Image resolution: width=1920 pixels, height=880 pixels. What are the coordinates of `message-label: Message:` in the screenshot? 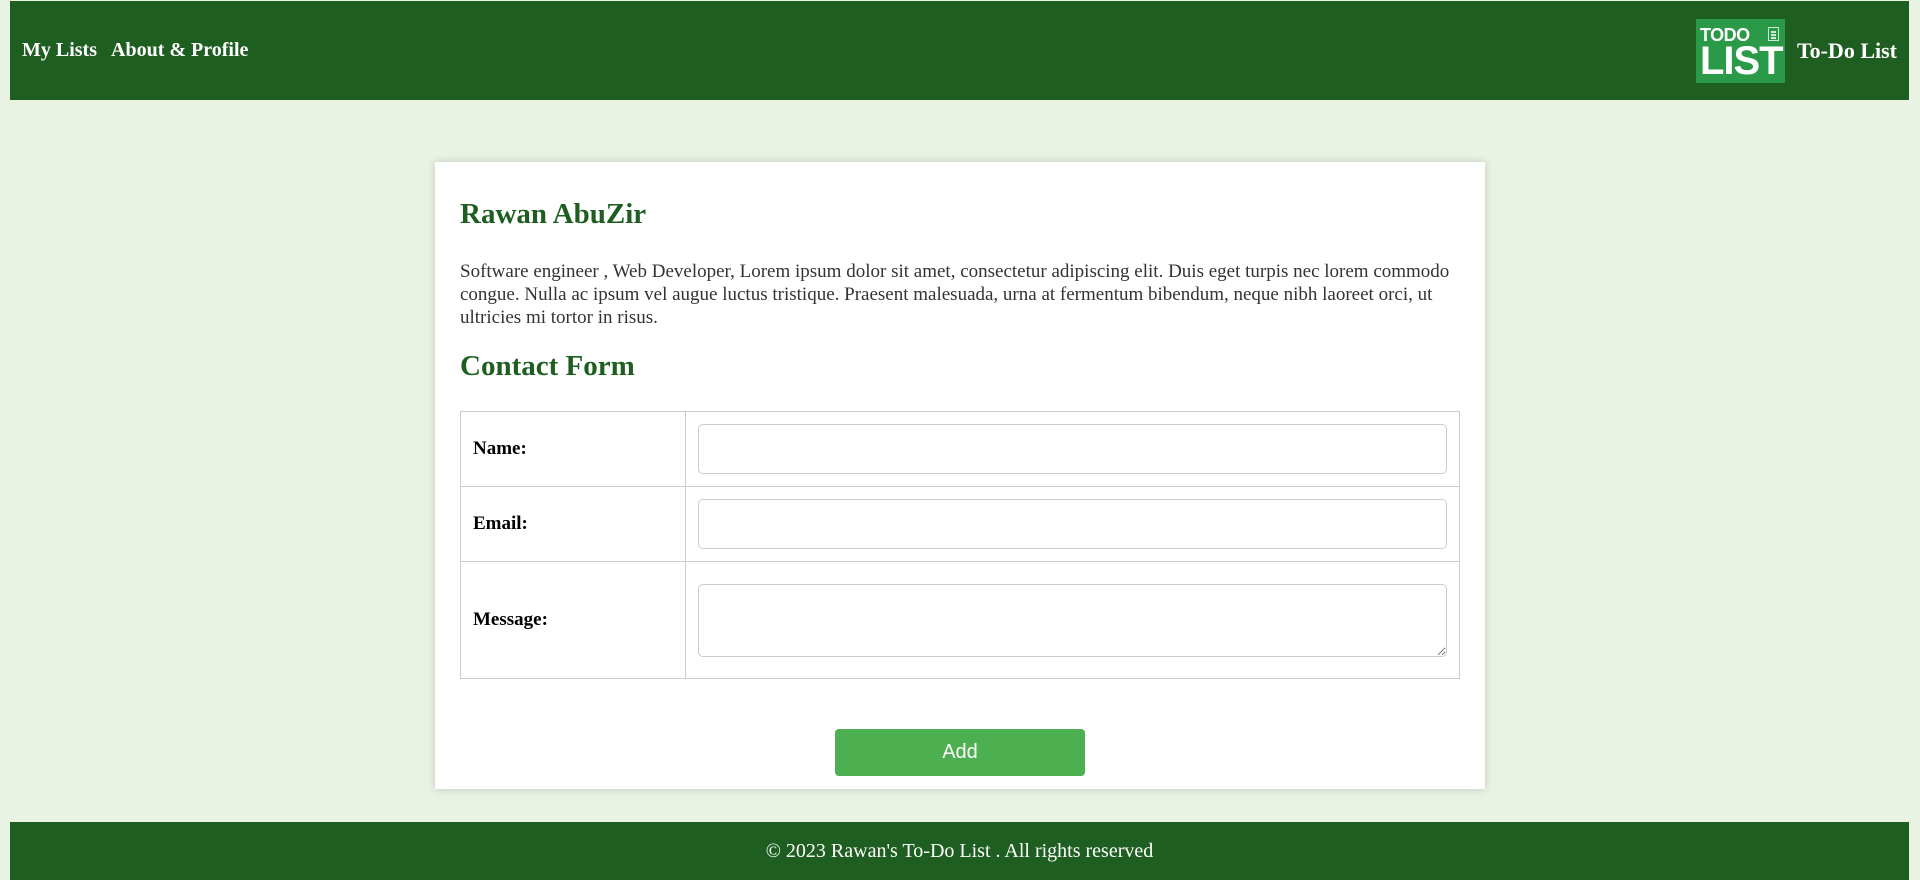 It's located at (573, 620).